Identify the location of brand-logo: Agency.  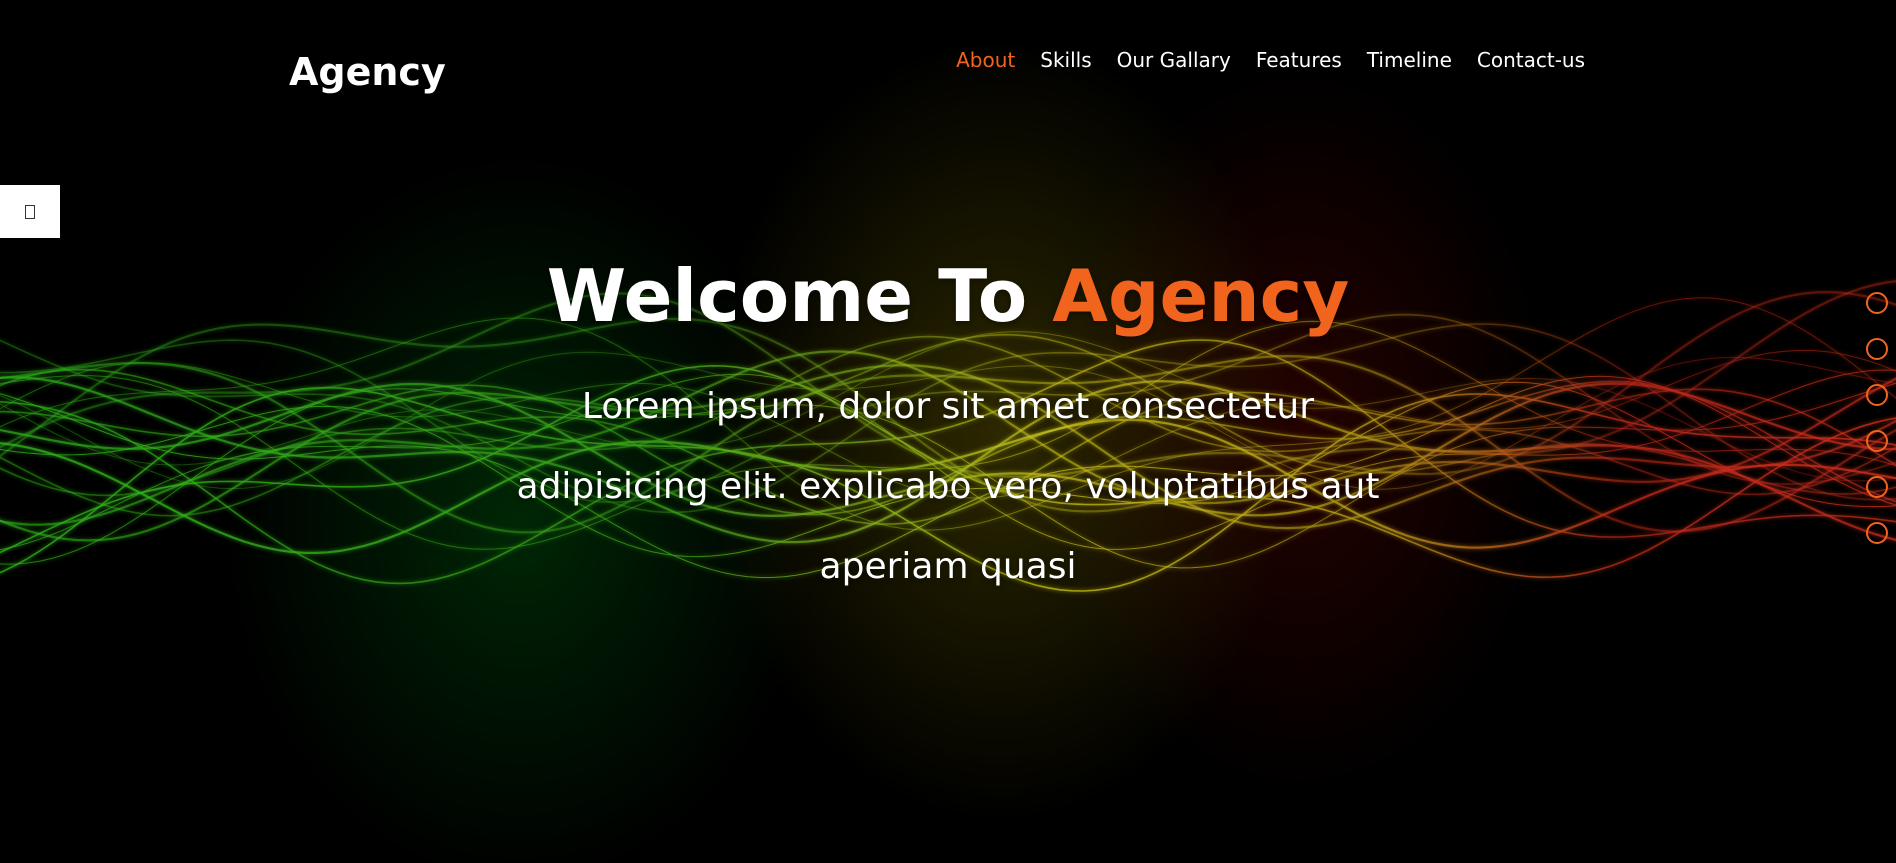
(367, 72).